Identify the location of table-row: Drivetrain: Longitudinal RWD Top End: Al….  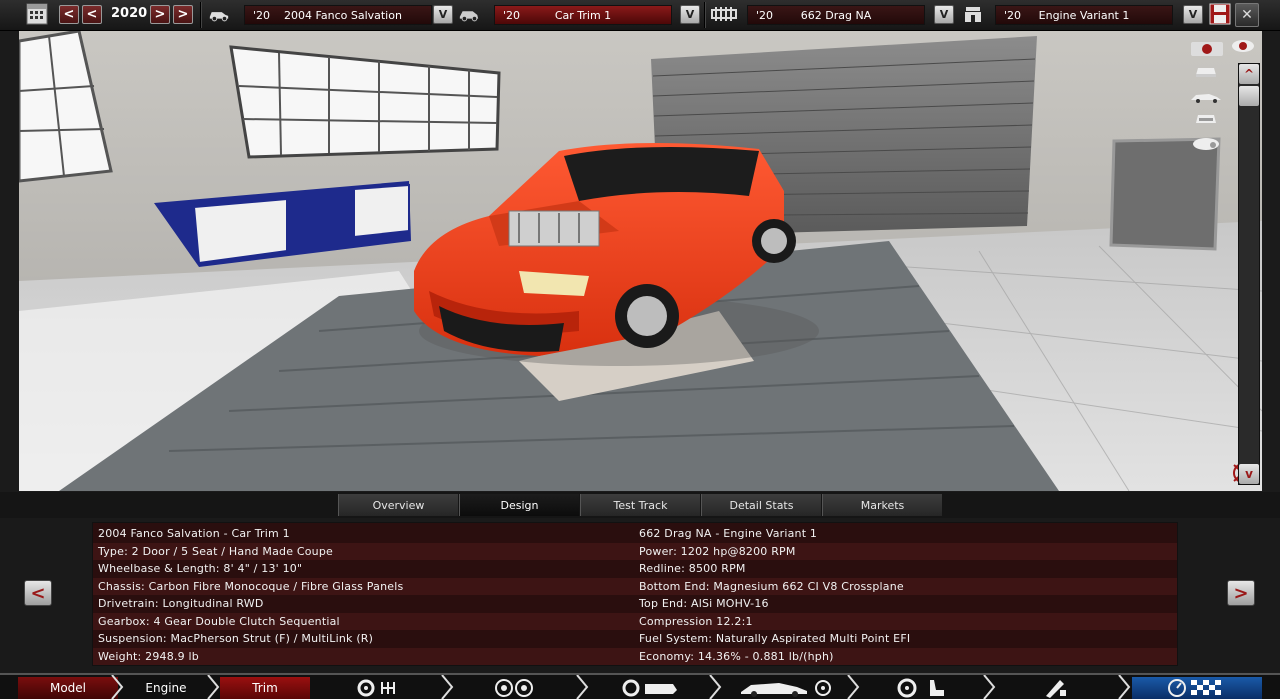
(635, 604).